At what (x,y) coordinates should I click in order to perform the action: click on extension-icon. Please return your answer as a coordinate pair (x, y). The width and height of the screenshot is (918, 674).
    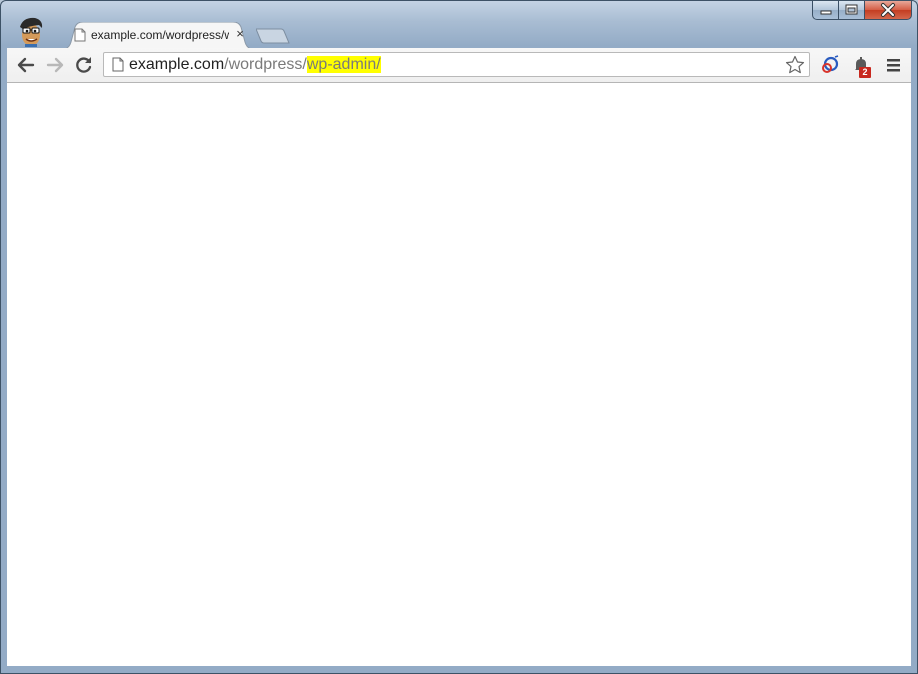
    Looking at the image, I should click on (830, 64).